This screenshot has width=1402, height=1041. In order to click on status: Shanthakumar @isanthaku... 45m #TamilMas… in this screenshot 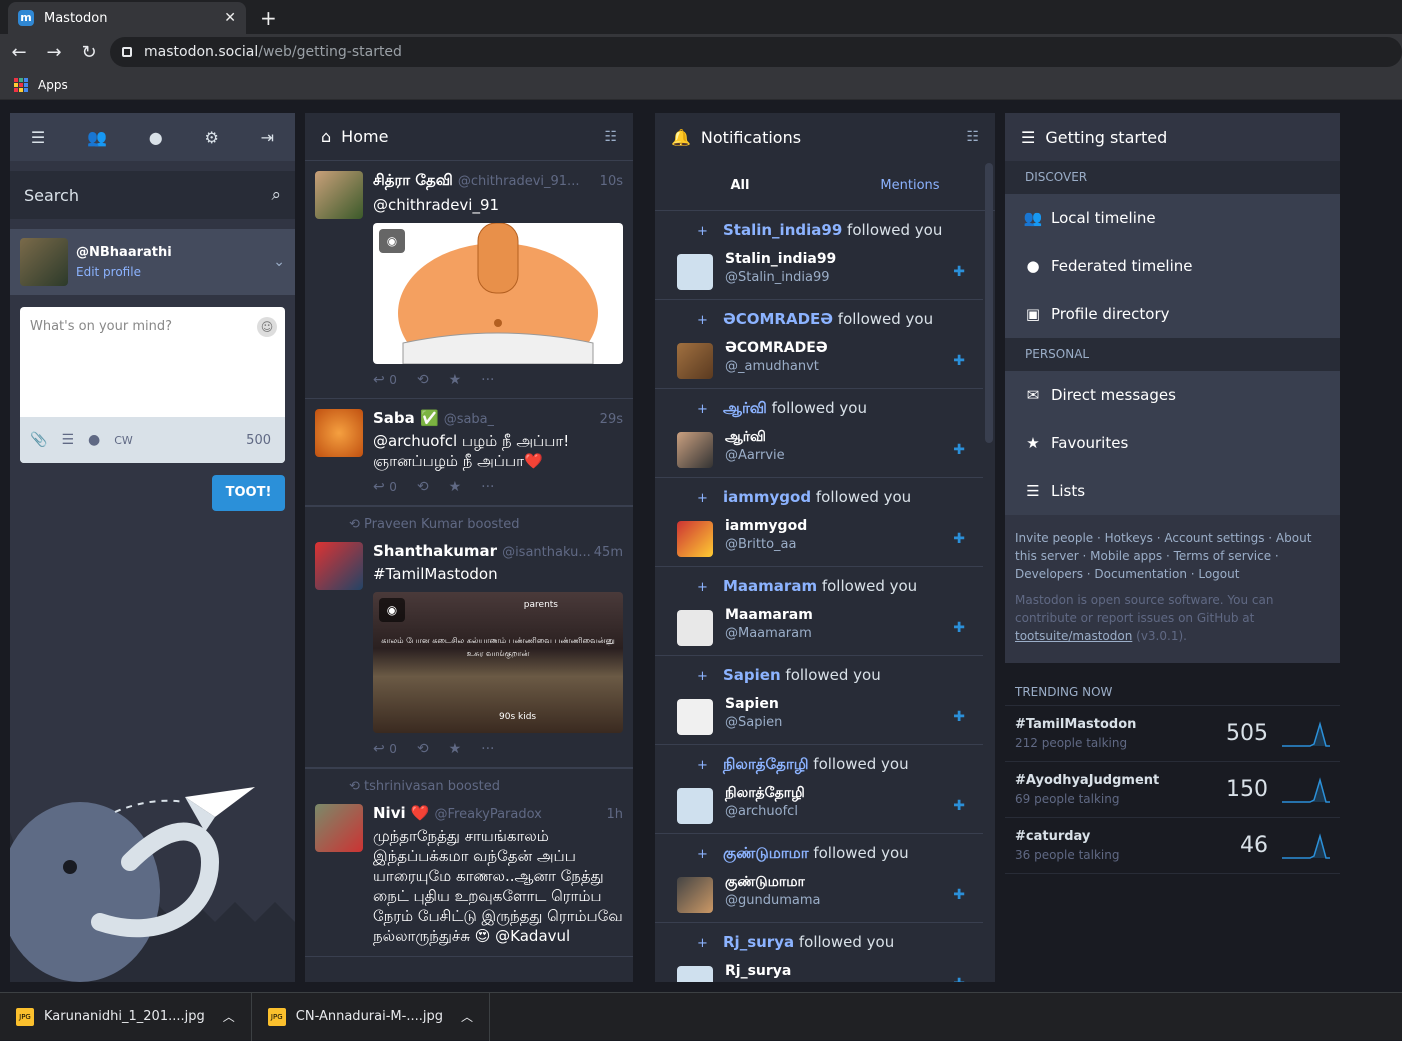, I will do `click(469, 650)`.